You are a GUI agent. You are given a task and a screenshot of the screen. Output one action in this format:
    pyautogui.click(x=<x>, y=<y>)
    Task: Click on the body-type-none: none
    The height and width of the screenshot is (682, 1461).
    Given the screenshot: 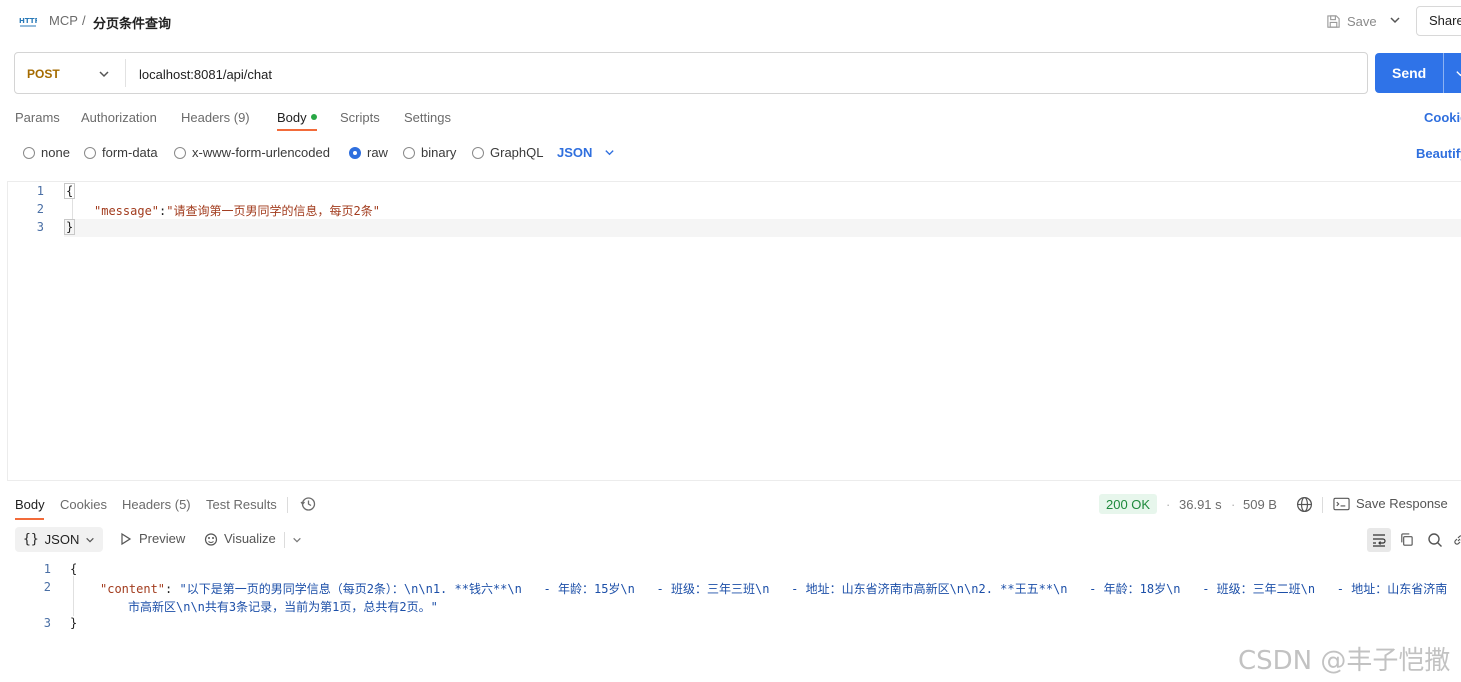 What is the action you would take?
    pyautogui.click(x=46, y=152)
    